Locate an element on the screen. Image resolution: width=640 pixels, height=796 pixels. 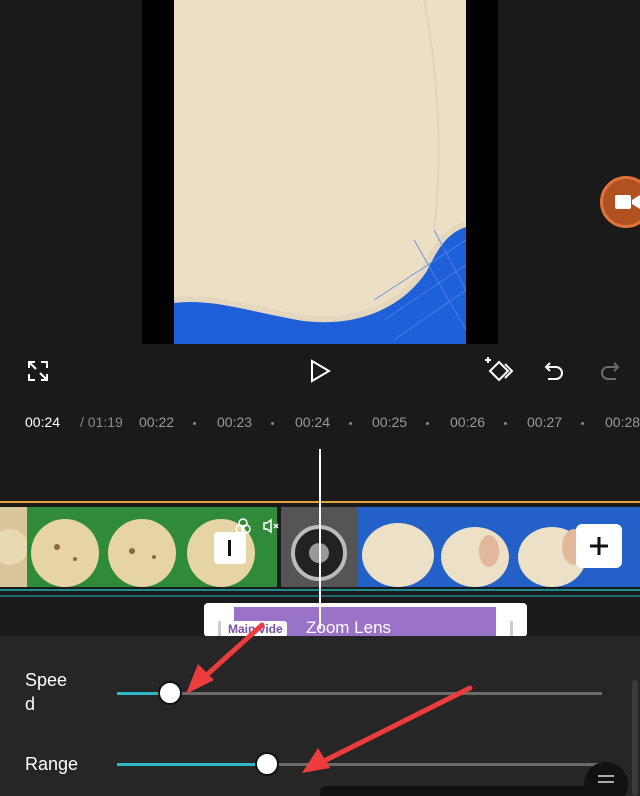
total-duration: / 01:19 is located at coordinates (101, 422).